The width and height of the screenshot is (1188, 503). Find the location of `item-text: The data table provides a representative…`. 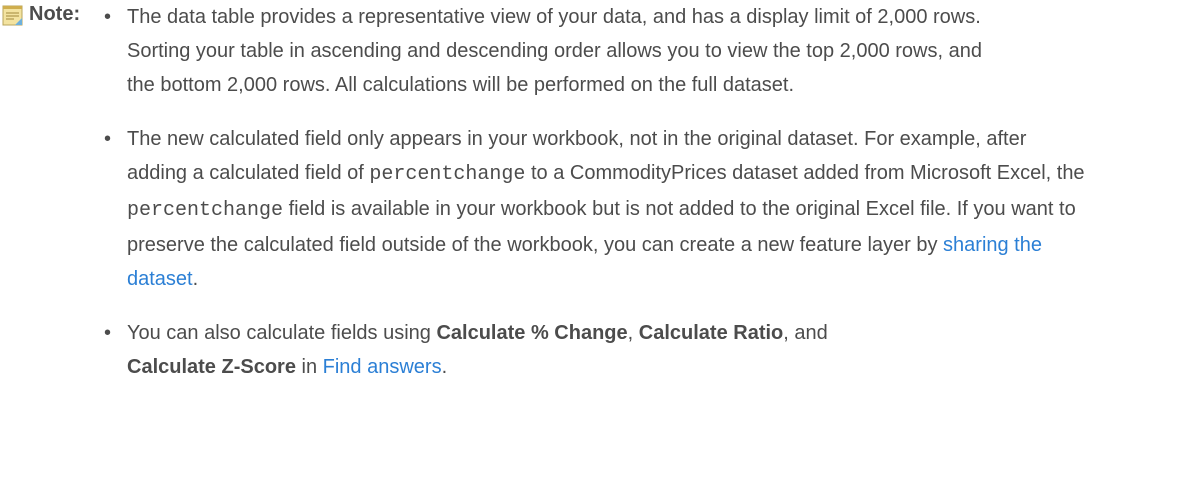

item-text: The data table provides a representative… is located at coordinates (554, 51).